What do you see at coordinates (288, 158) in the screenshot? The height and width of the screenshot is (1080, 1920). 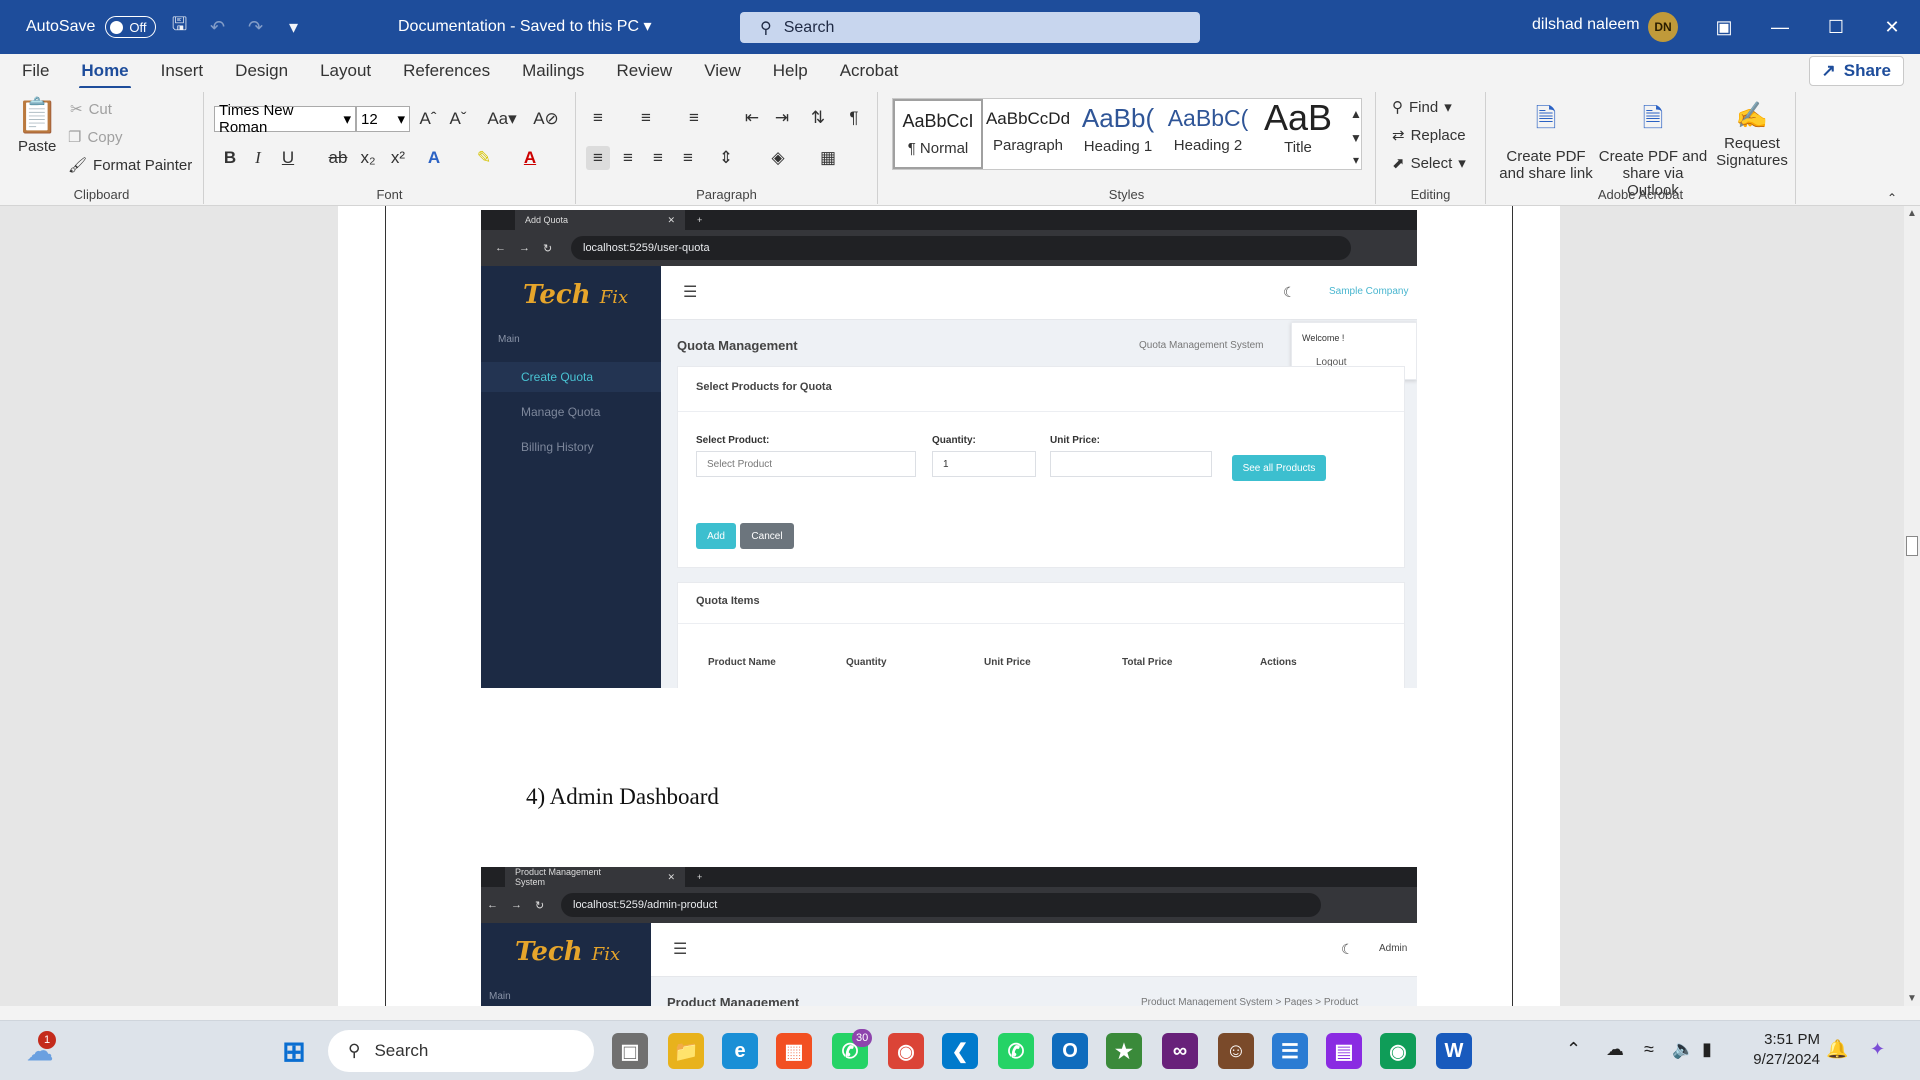 I see `underline-icon: U` at bounding box center [288, 158].